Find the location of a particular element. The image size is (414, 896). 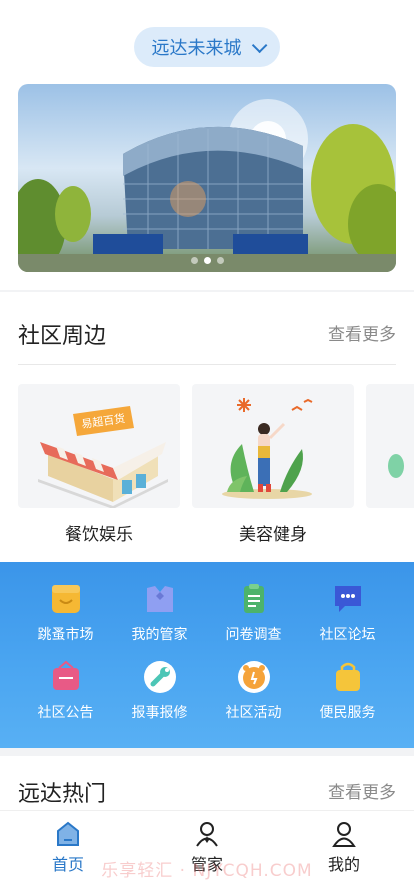

carousel-dots is located at coordinates (207, 260).